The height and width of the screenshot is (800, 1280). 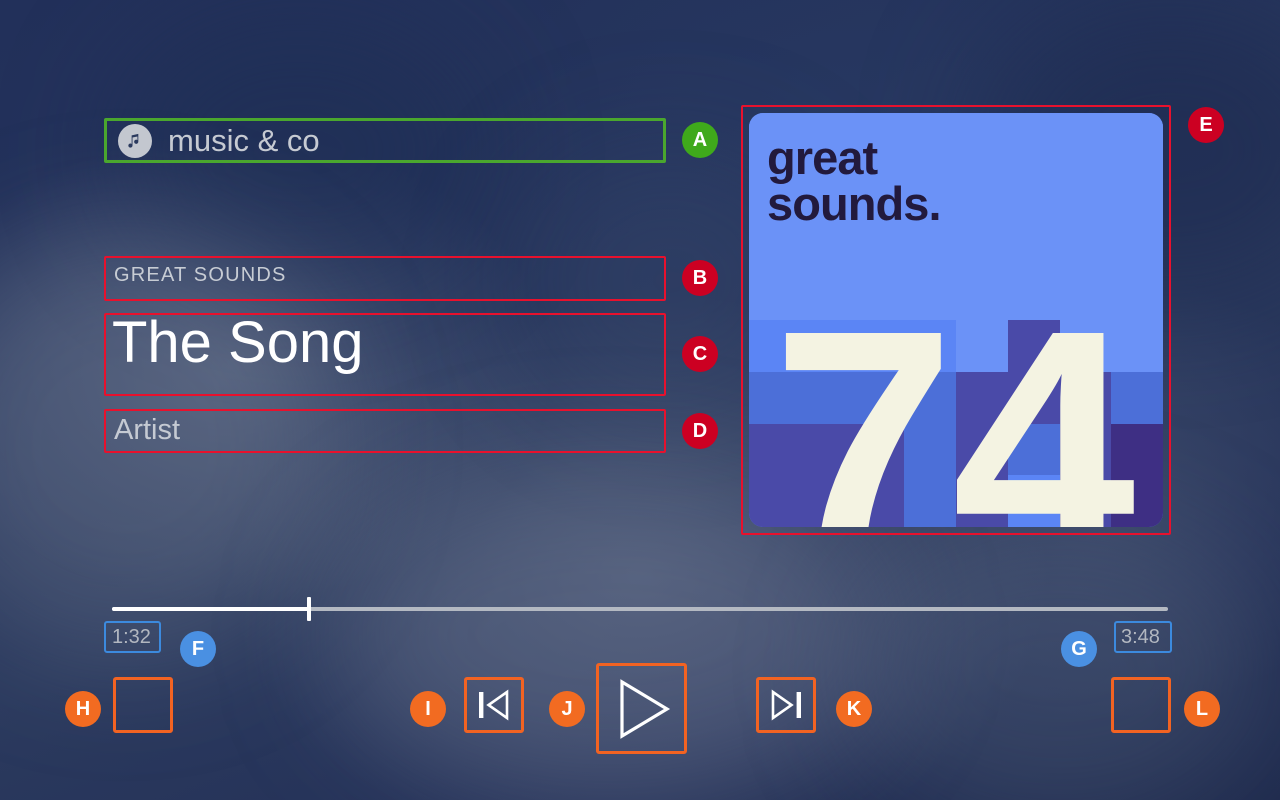 I want to click on annotation-badge-e: E, so click(x=1206, y=125).